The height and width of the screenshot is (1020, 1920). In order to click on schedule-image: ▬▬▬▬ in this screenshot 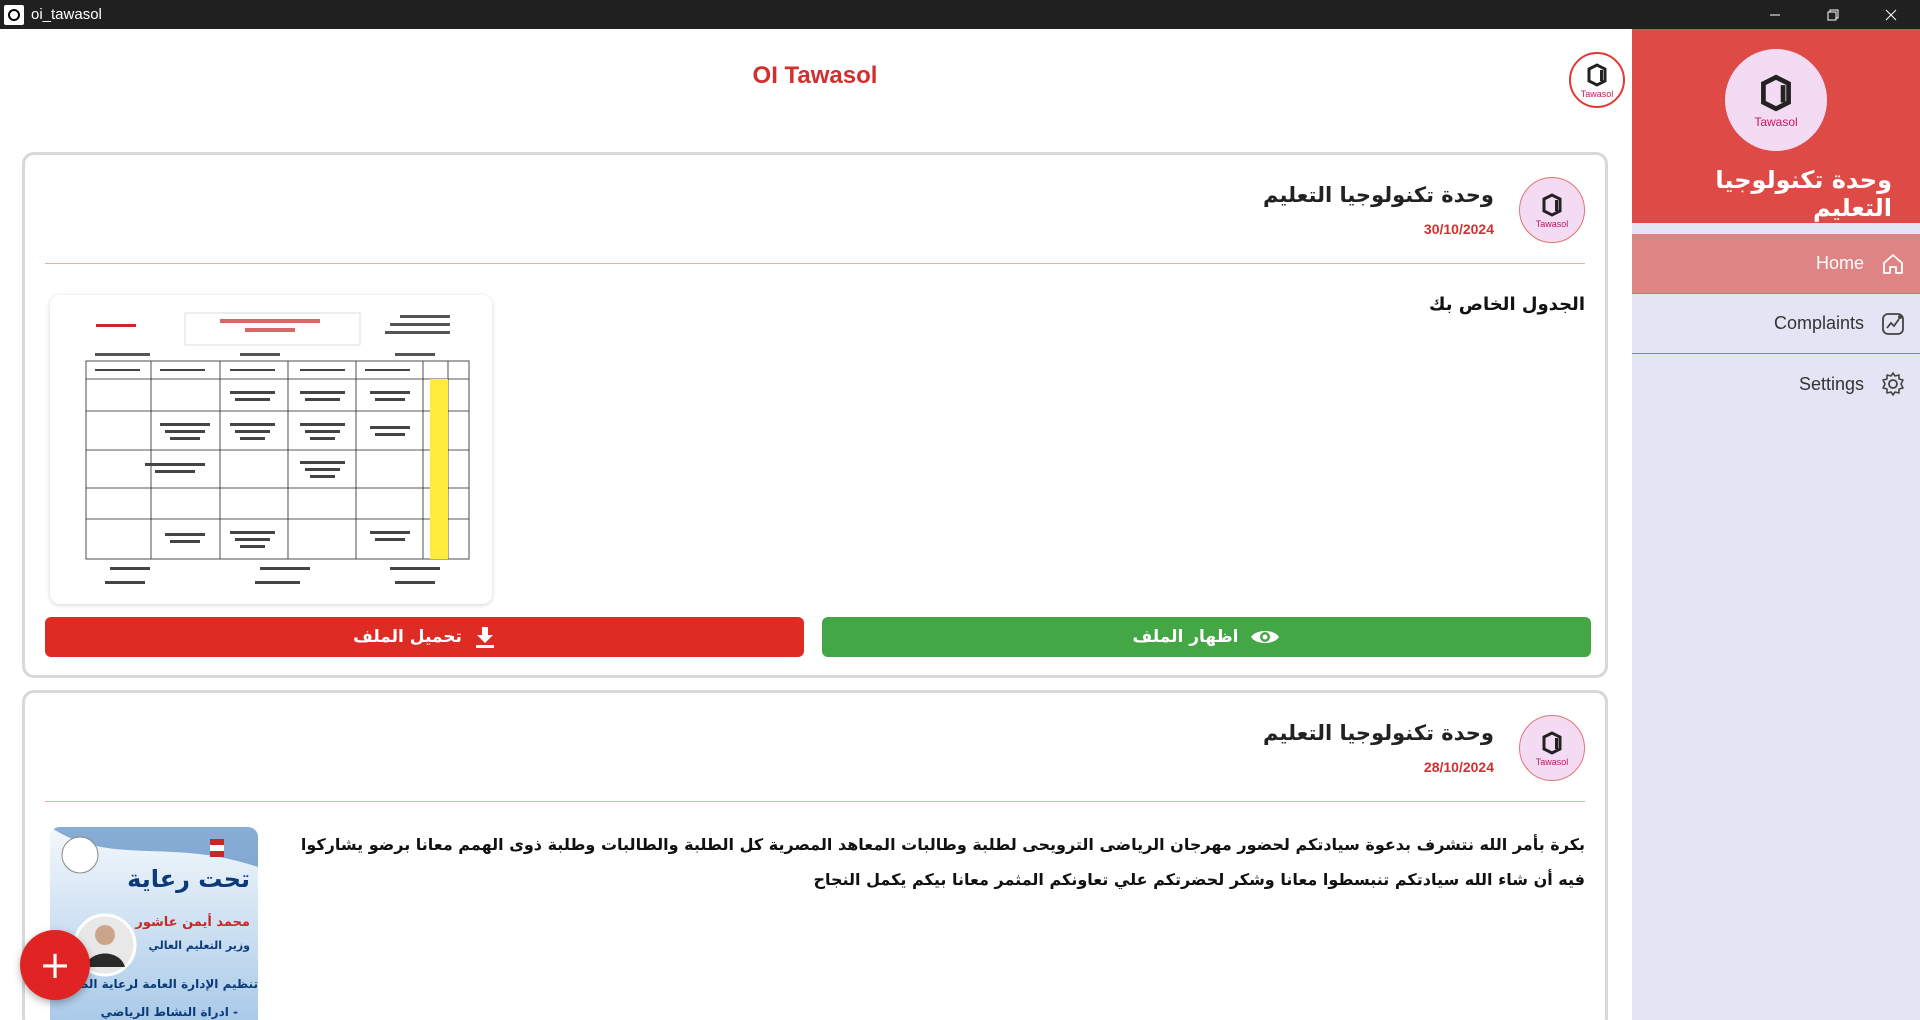, I will do `click(271, 449)`.